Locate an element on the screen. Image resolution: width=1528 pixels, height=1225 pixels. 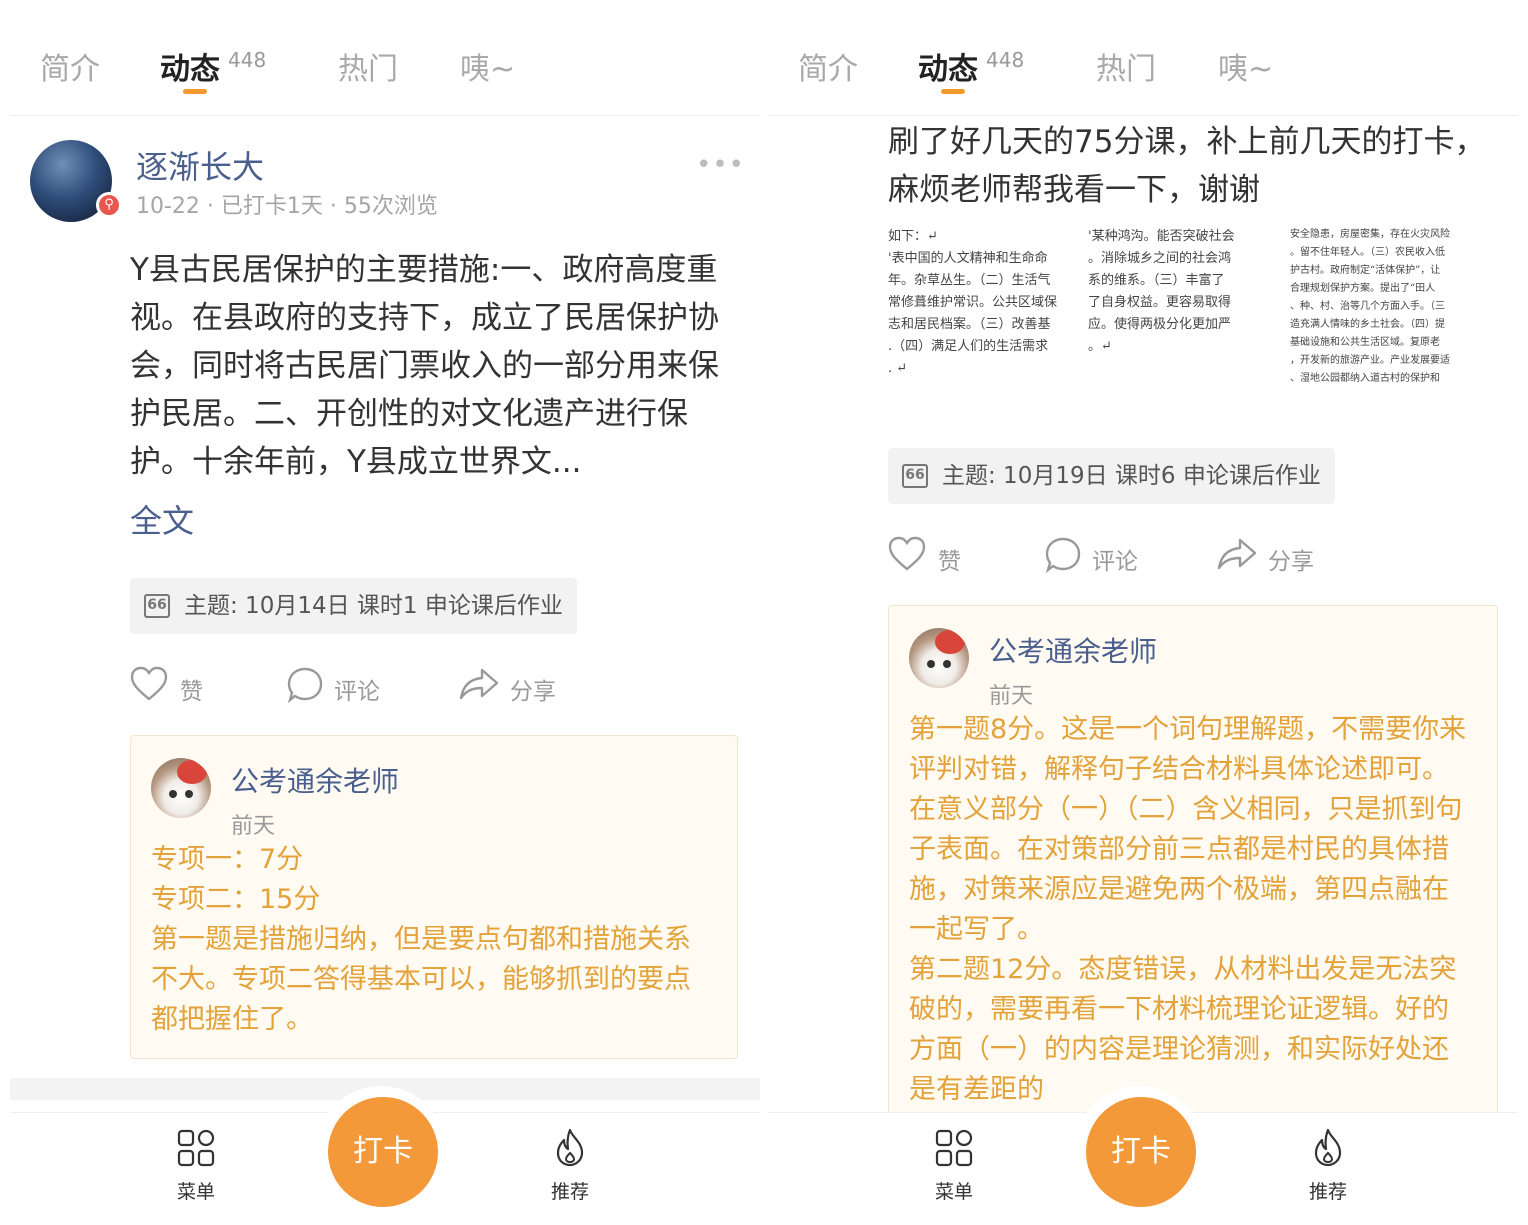
image-text-line: '某种鸿沟。能否突破社会 is located at coordinates (1161, 236).